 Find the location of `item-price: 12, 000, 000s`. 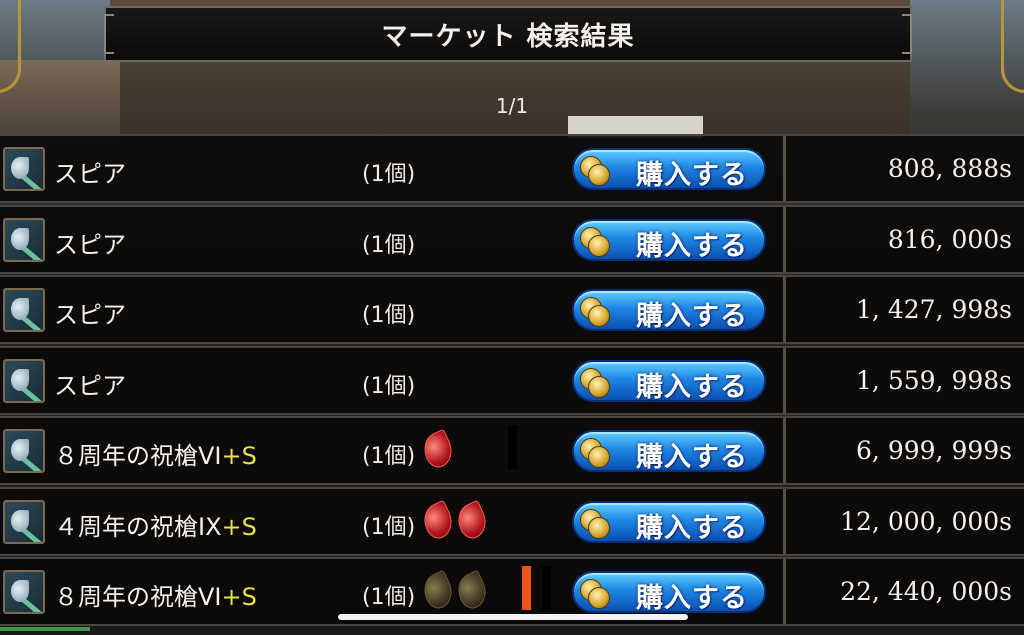

item-price: 12, 000, 000s is located at coordinates (926, 521).